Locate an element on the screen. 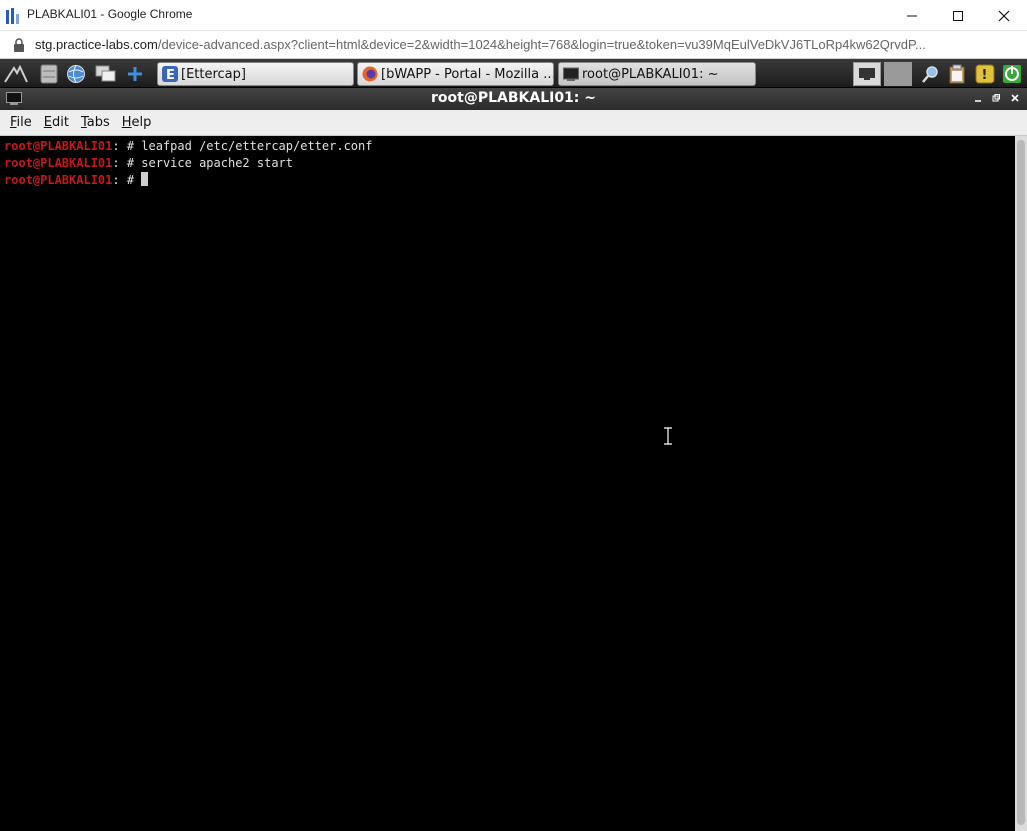 The image size is (1027, 831). terminal-window-title: root@PLABKALI01: ~ is located at coordinates (513, 98).